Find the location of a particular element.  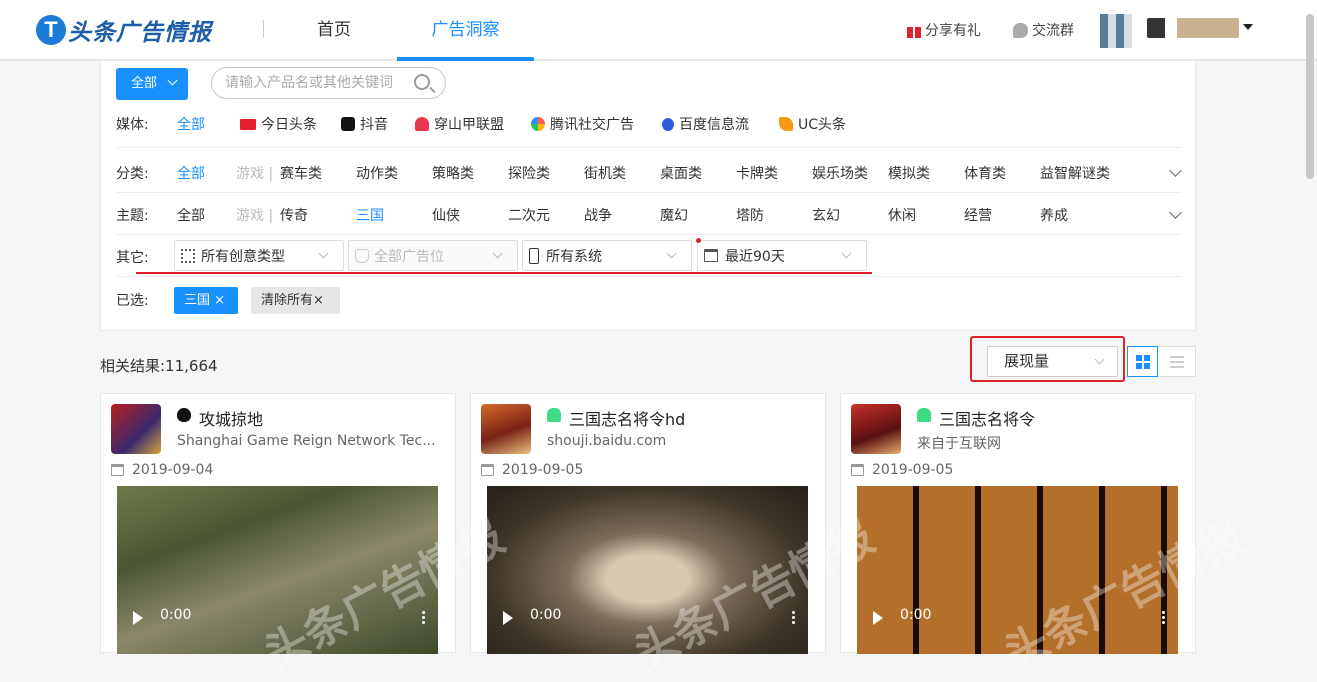

clear-all-button: 清除所有× is located at coordinates (295, 300).